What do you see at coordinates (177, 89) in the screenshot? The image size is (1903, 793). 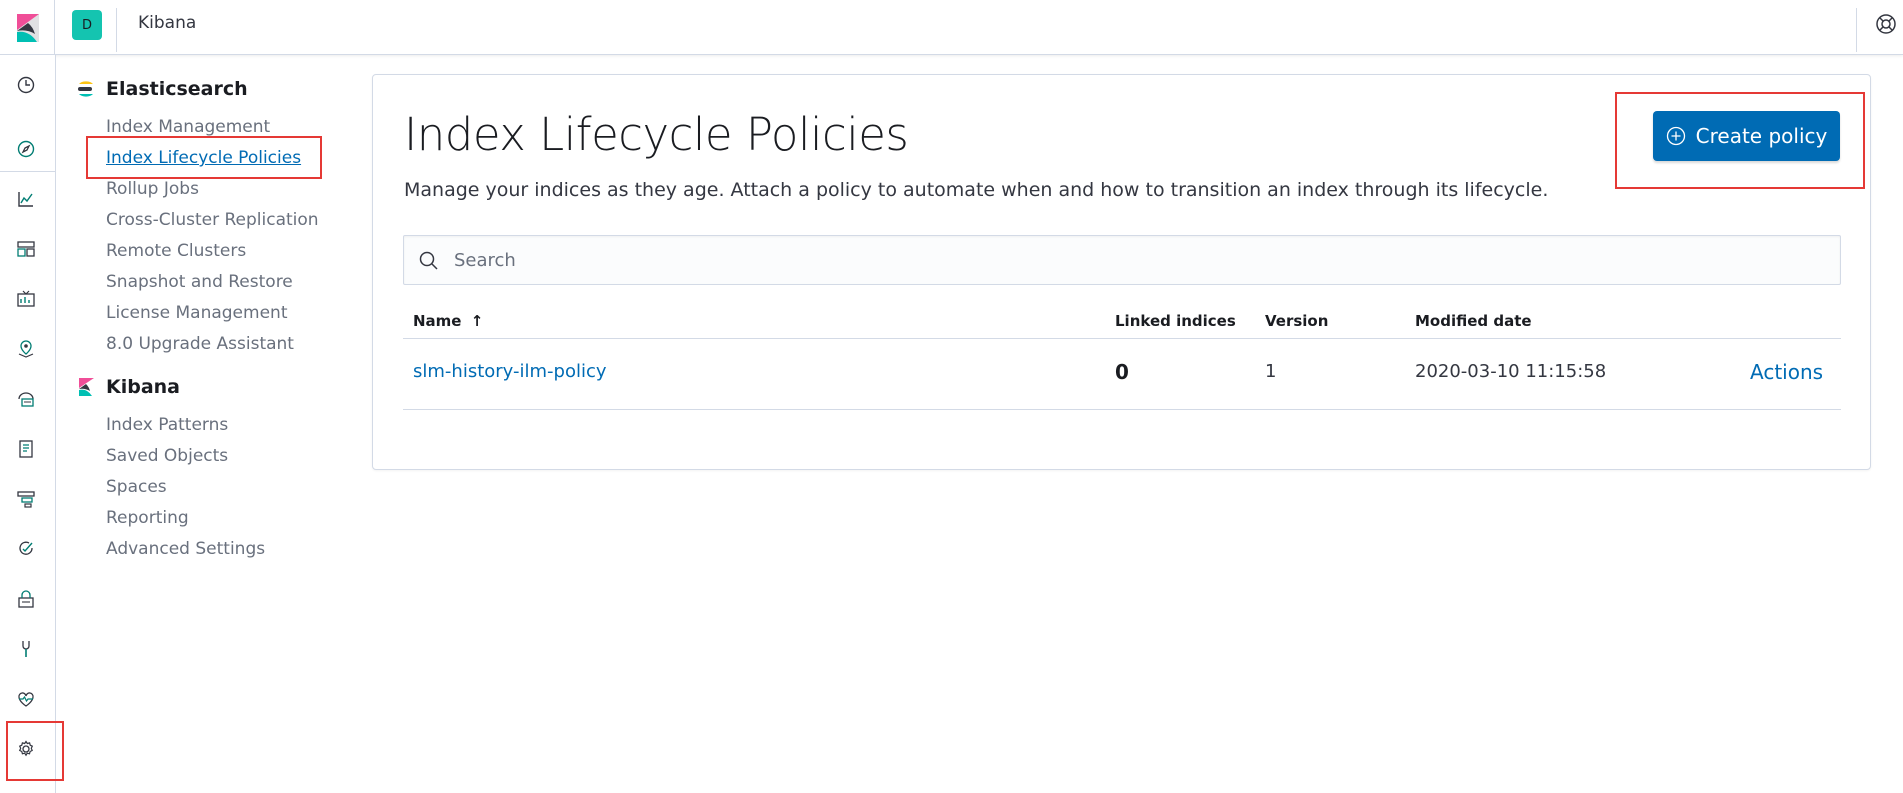 I see `section-title-elasticsearch: Elasticsearch` at bounding box center [177, 89].